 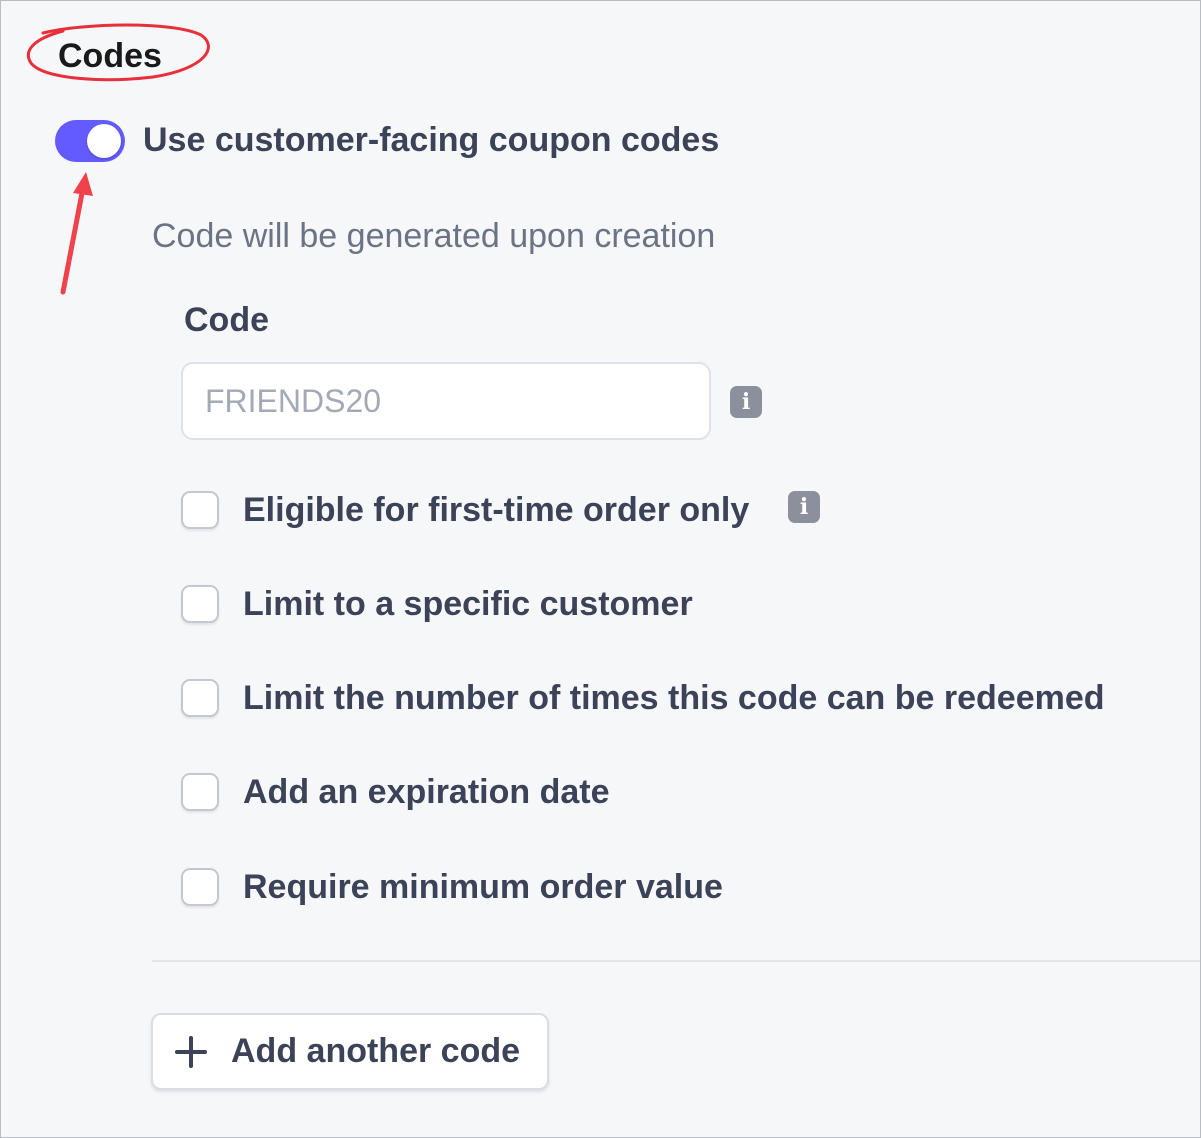 I want to click on divider, so click(x=676, y=961).